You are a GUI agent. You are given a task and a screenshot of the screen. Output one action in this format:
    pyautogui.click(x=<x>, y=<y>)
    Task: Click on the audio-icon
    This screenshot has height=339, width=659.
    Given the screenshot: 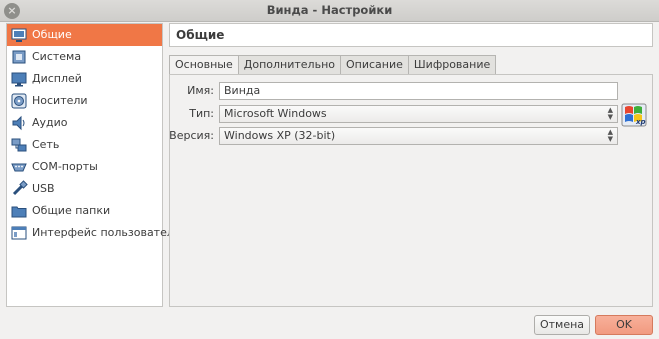 What is the action you would take?
    pyautogui.click(x=19, y=123)
    